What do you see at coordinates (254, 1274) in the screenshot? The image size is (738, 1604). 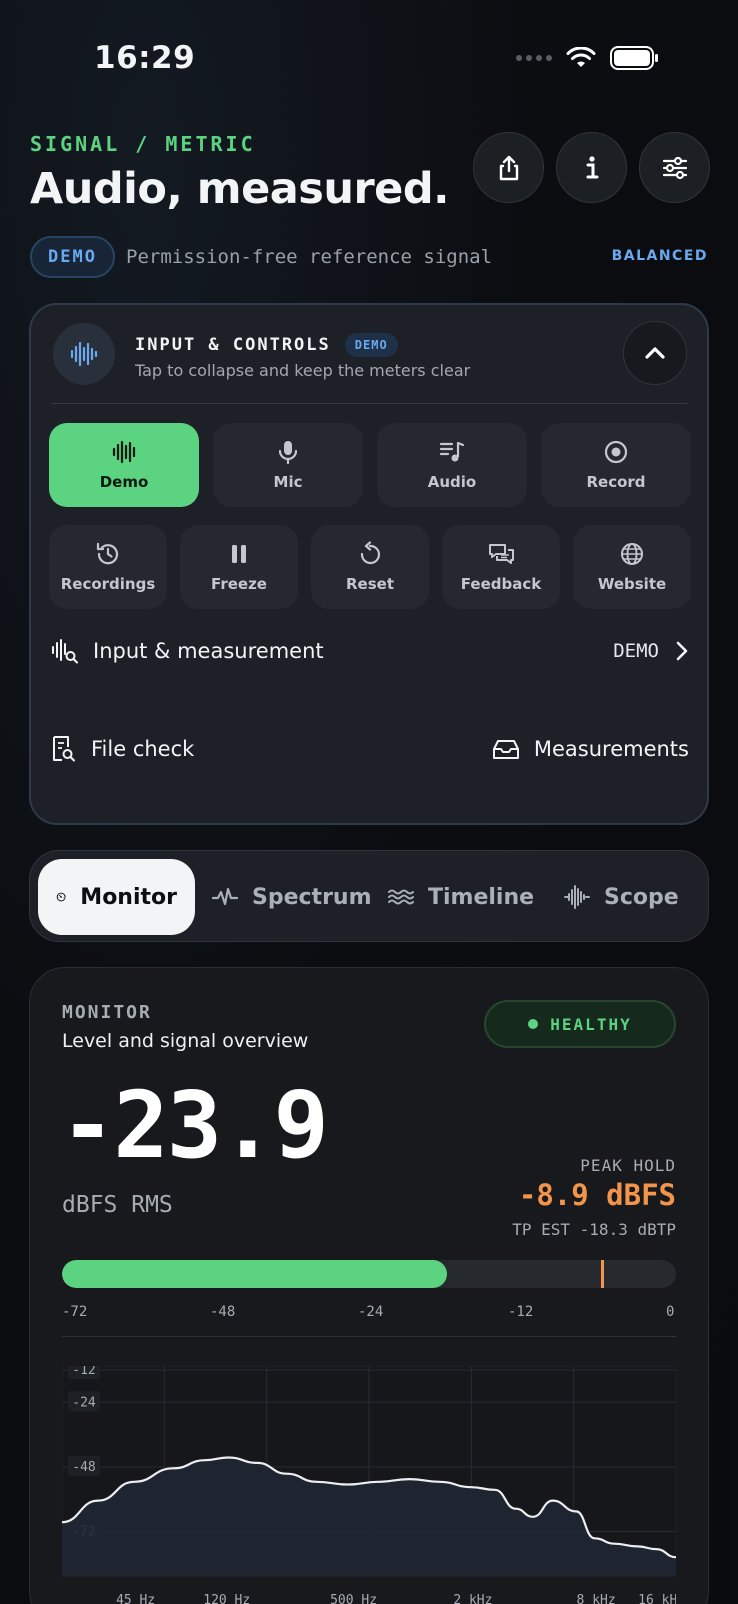 I see `level-meter-fill` at bounding box center [254, 1274].